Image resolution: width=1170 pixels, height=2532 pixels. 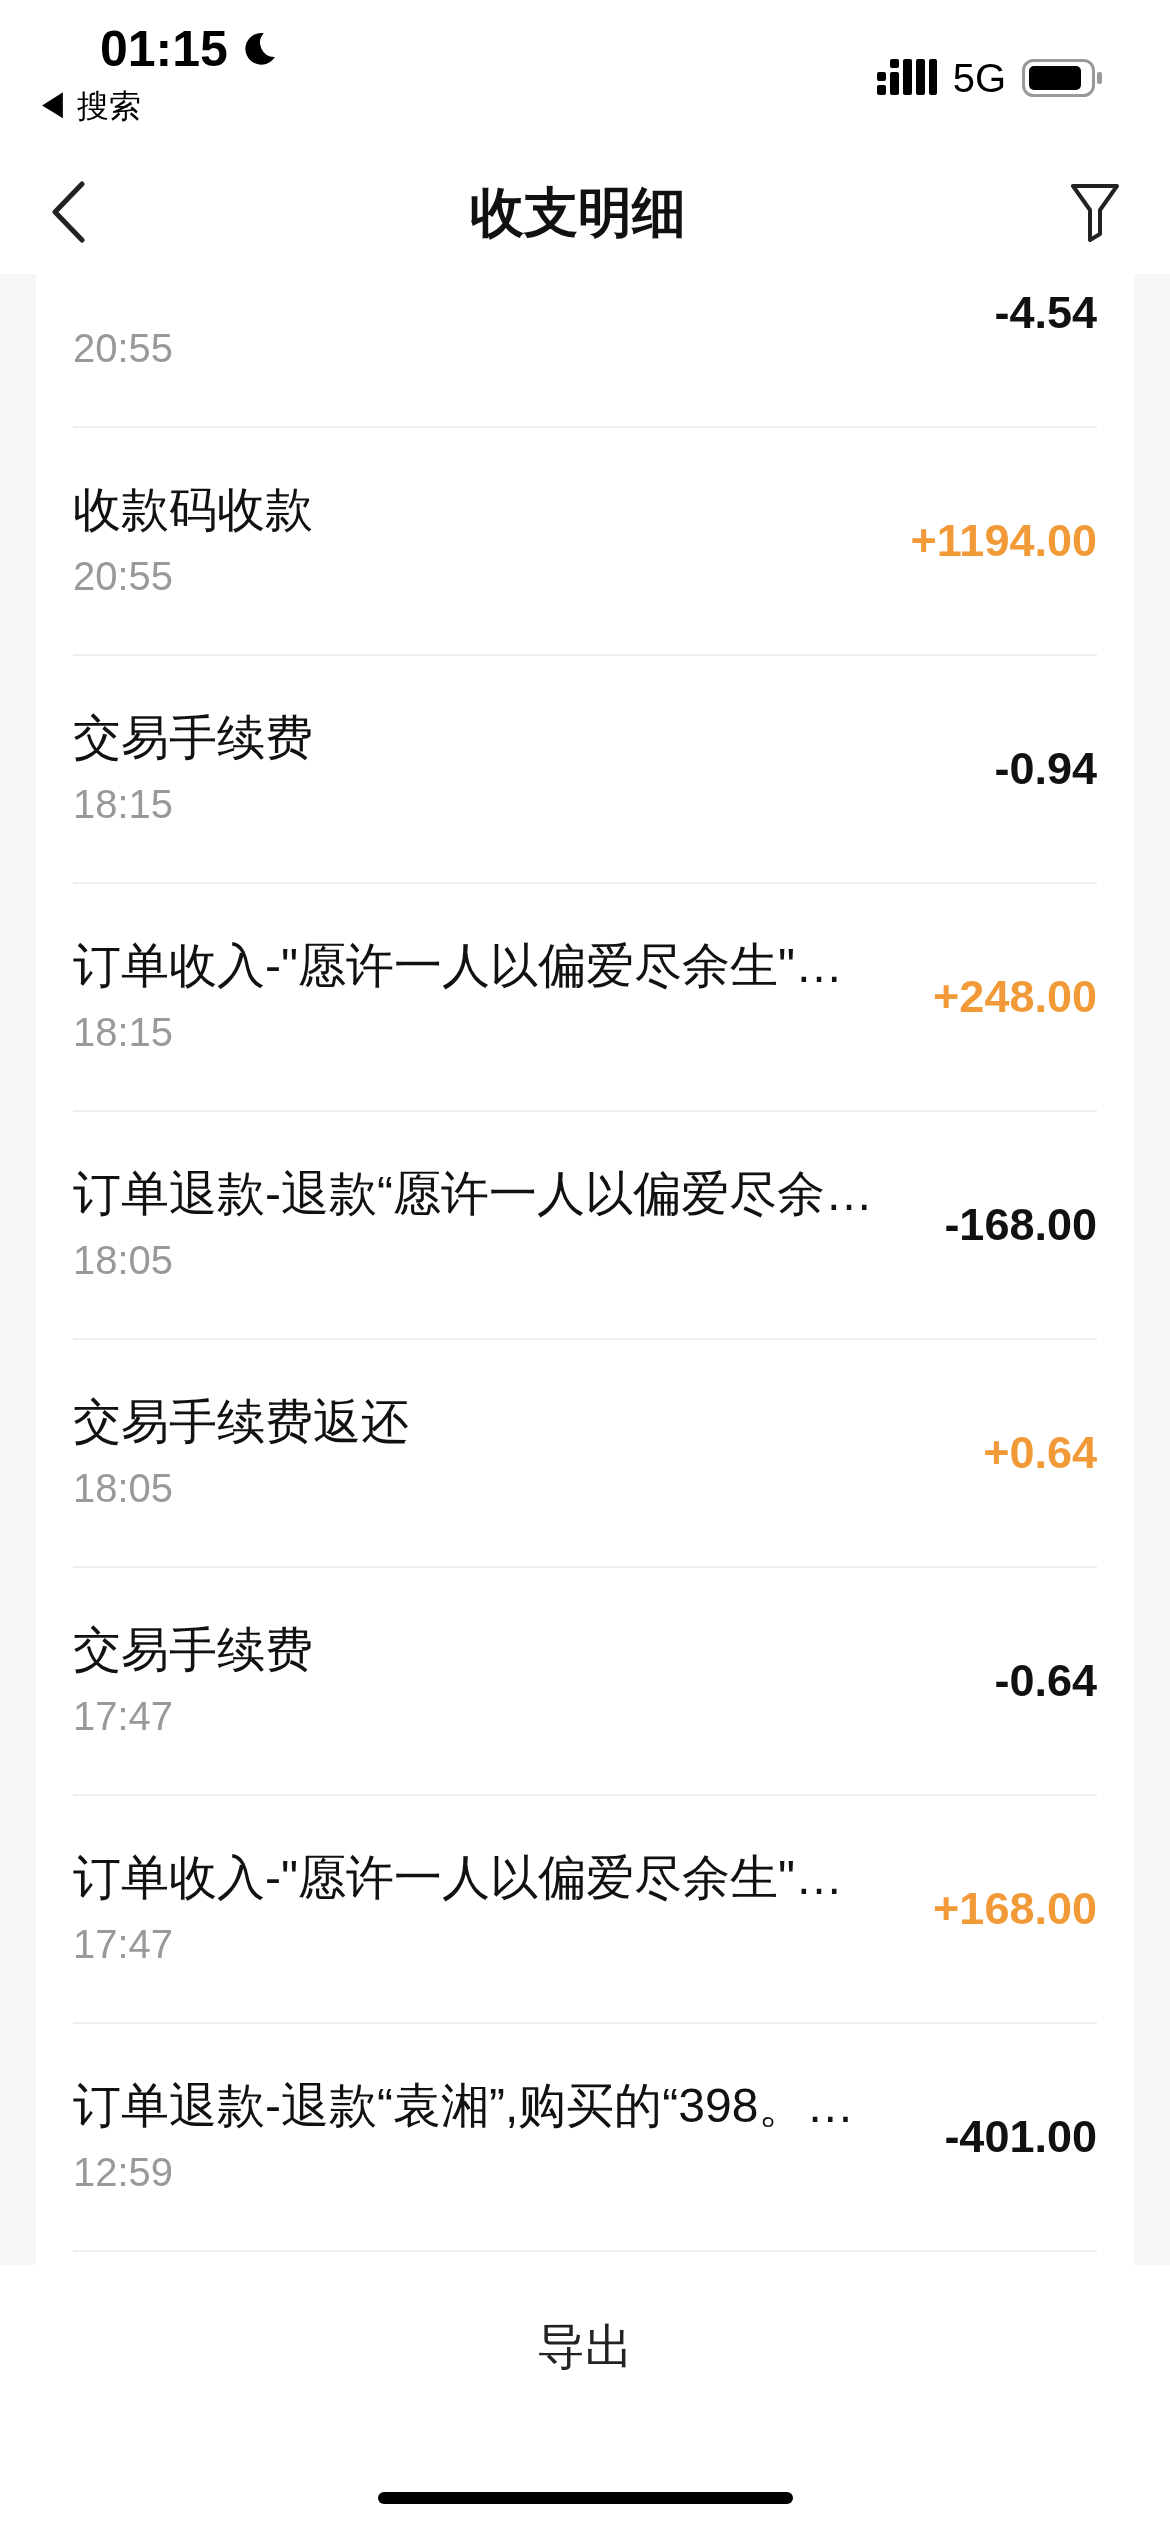 I want to click on transaction-amount: +248.00, so click(x=1015, y=997).